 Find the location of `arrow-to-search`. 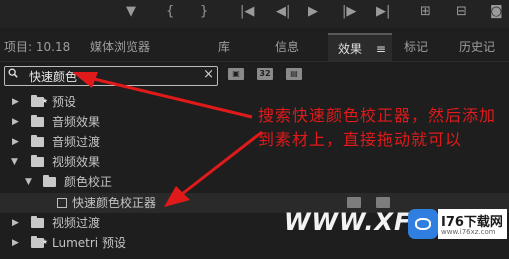

arrow-to-search is located at coordinates (162, 95).